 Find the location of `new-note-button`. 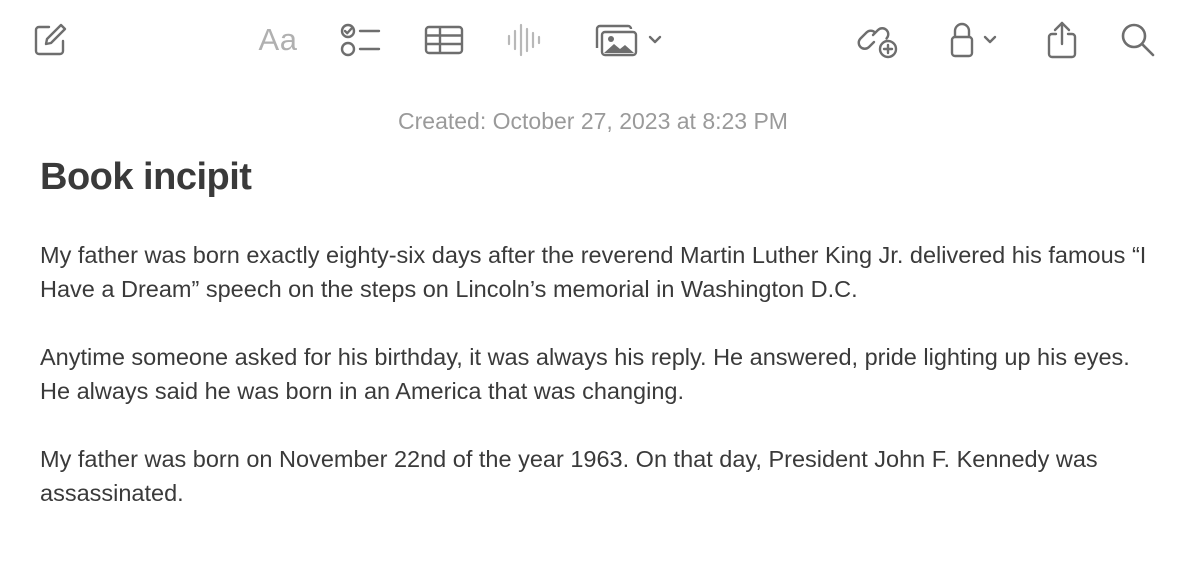

new-note-button is located at coordinates (50, 40).